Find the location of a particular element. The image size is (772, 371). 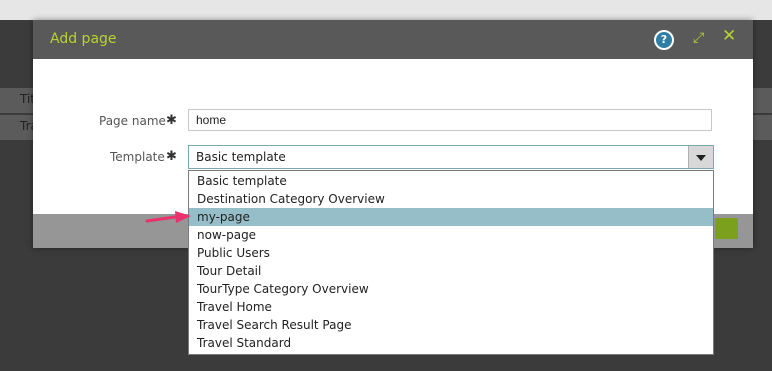

dialog-title: Add page is located at coordinates (83, 39).